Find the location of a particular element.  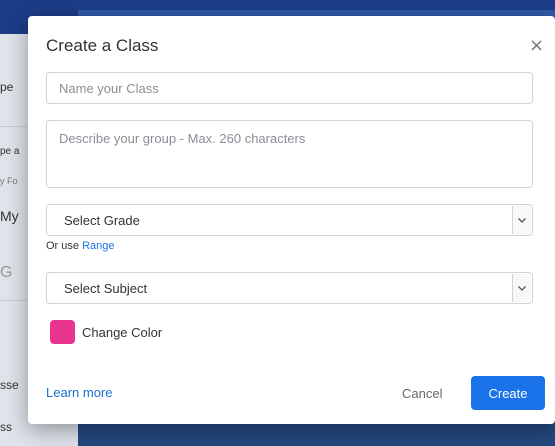

grade-select-value: Select Grade is located at coordinates (102, 220).